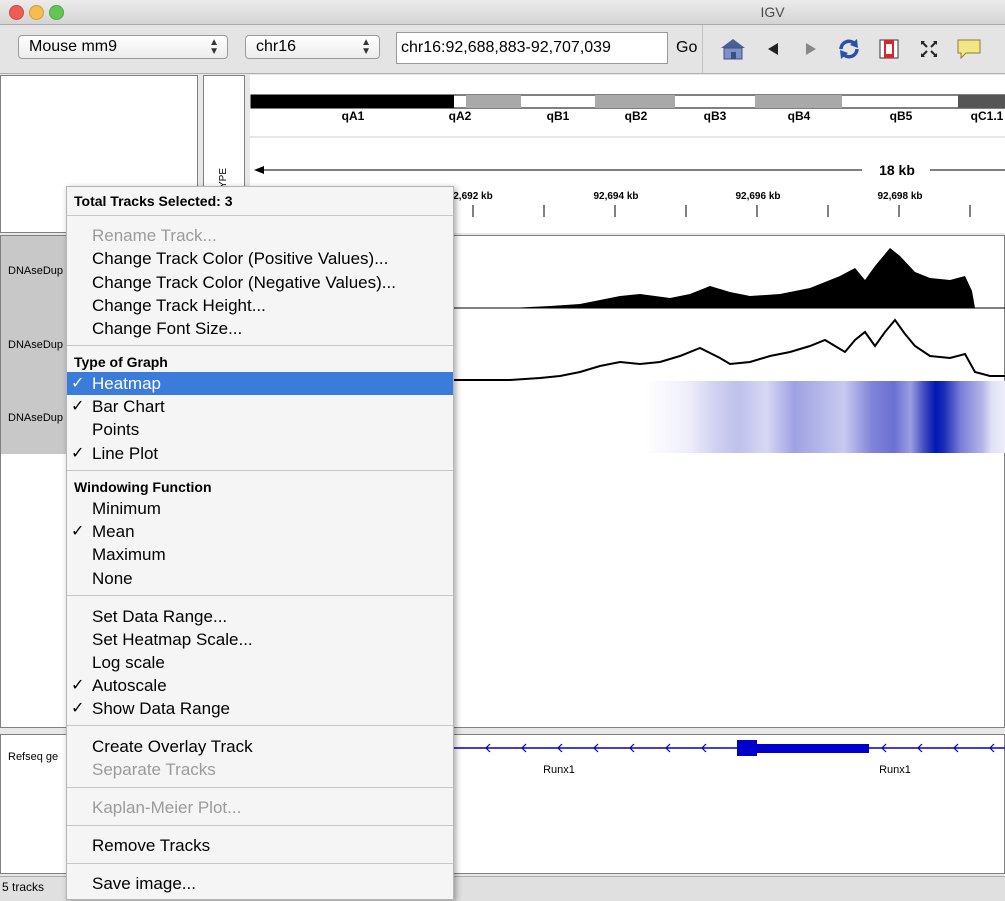  What do you see at coordinates (35, 271) in the screenshot?
I see `track-name-1: DNAseDup` at bounding box center [35, 271].